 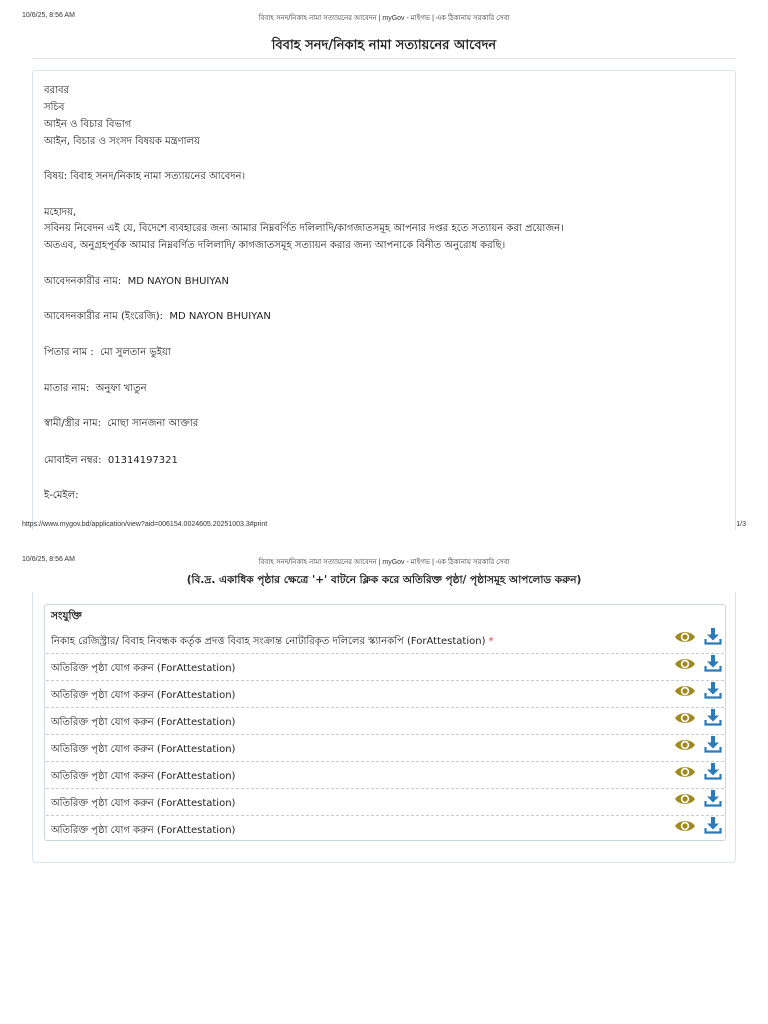 I want to click on letter-to-line: বরাবর, so click(x=57, y=90).